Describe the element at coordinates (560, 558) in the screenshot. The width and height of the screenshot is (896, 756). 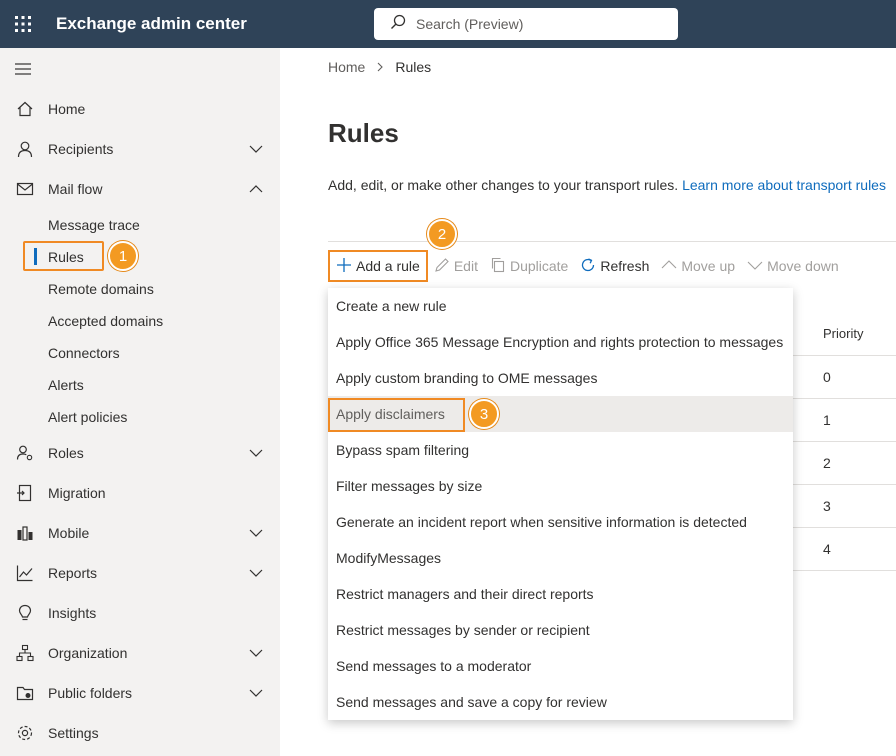
I see `menu-item-modify-messages: ModifyMessages` at that location.